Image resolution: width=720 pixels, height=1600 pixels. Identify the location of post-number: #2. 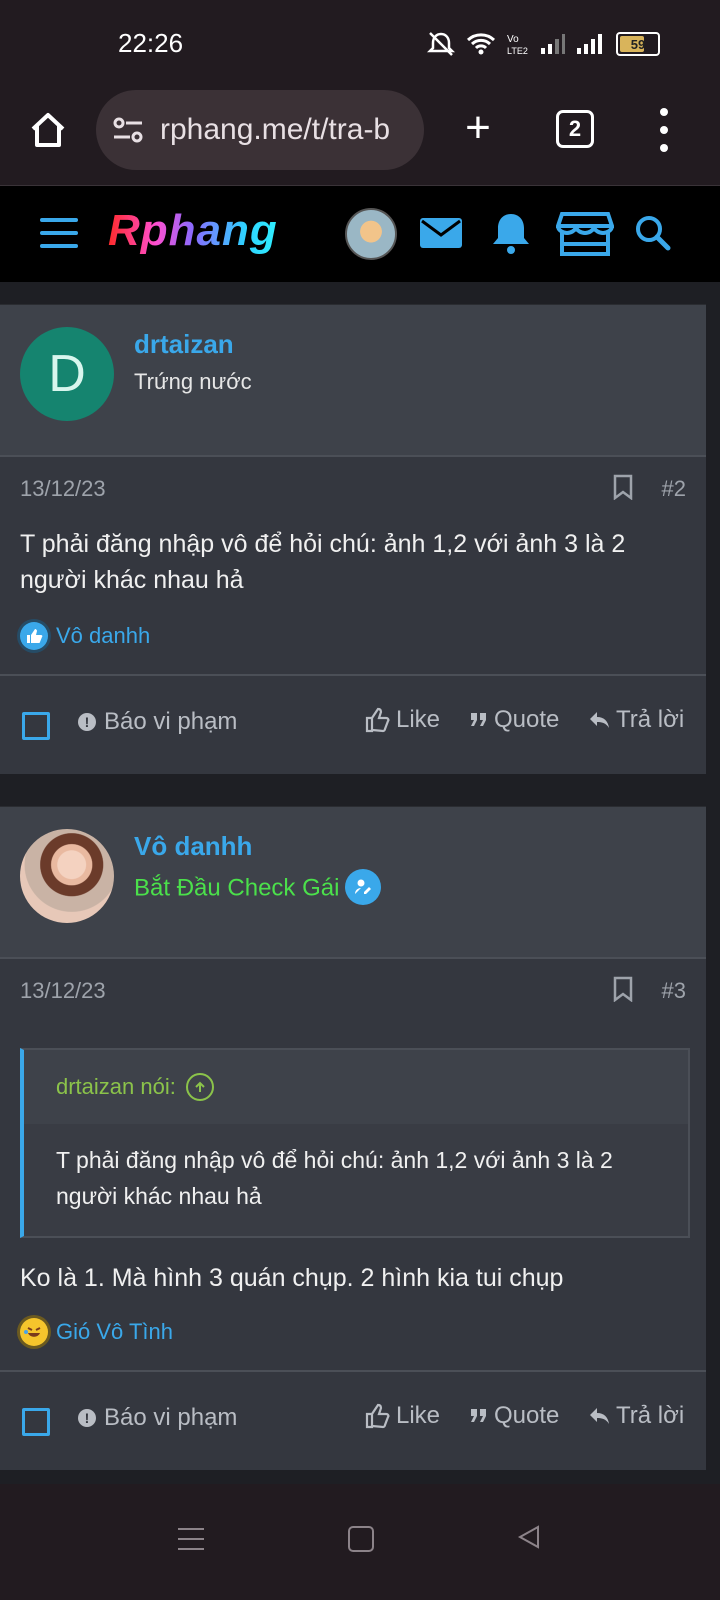
(674, 489).